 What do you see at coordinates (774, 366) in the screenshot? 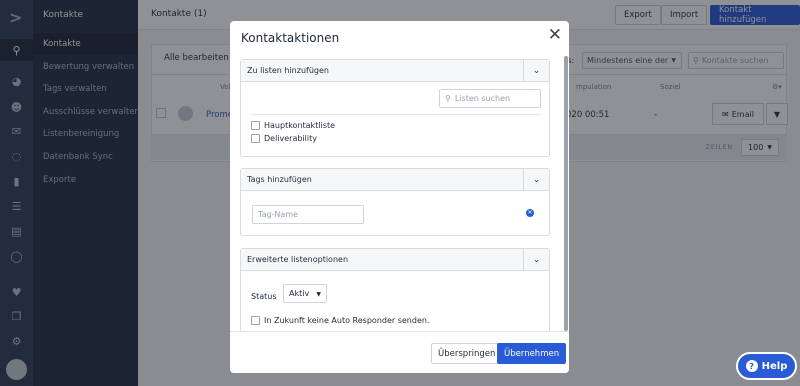
I see `help-label: Help` at bounding box center [774, 366].